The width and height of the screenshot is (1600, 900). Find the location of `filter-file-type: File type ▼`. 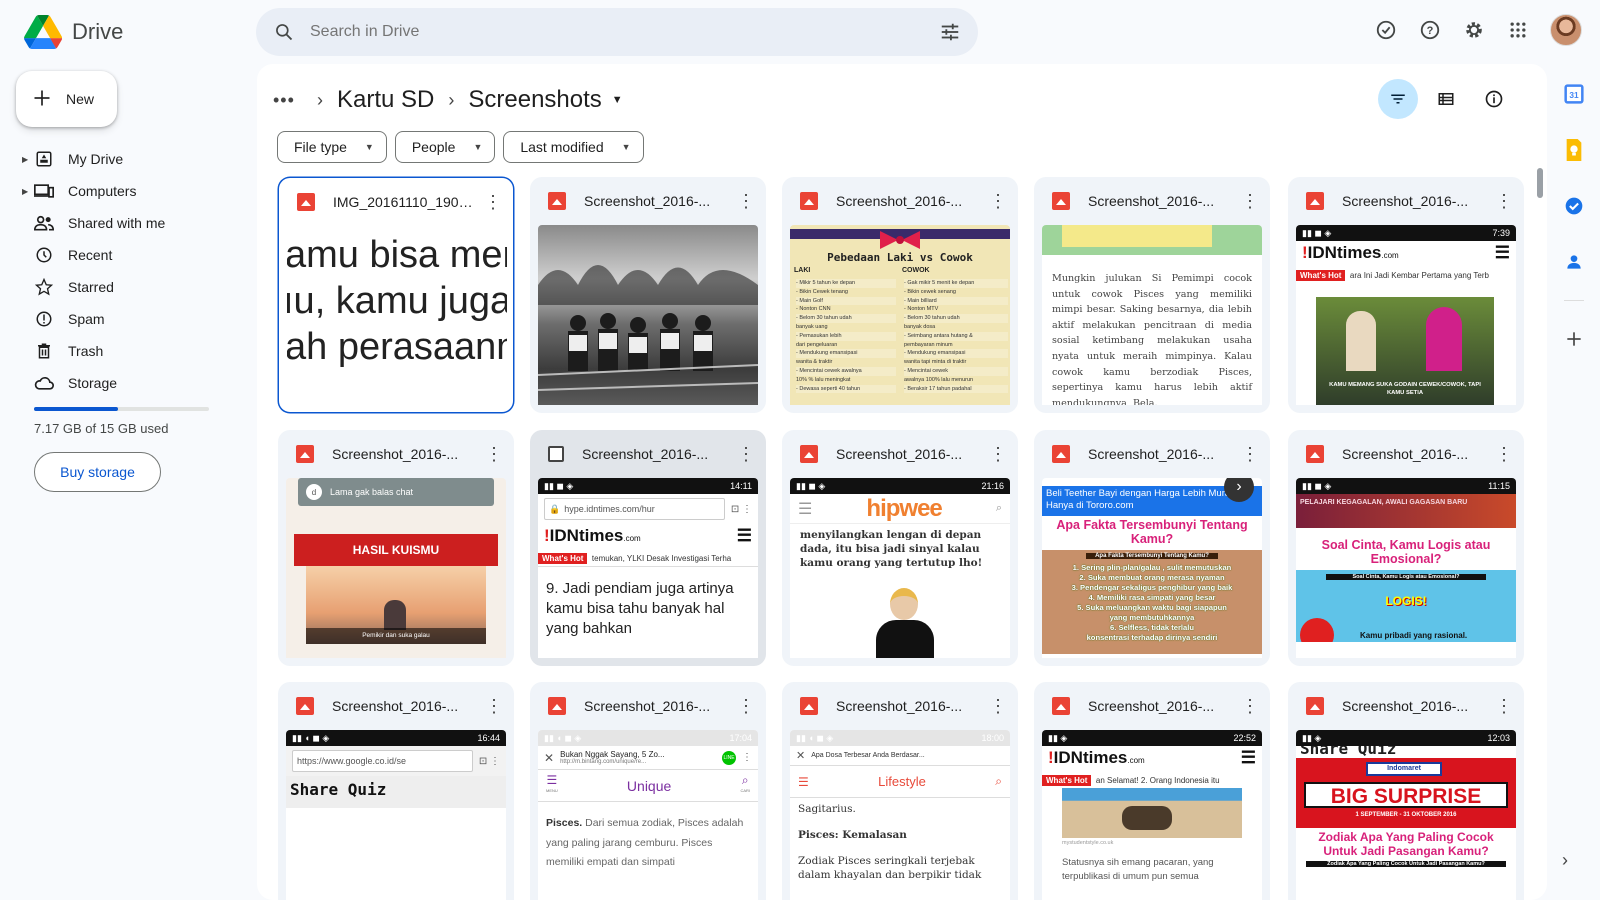

filter-file-type: File type ▼ is located at coordinates (332, 147).